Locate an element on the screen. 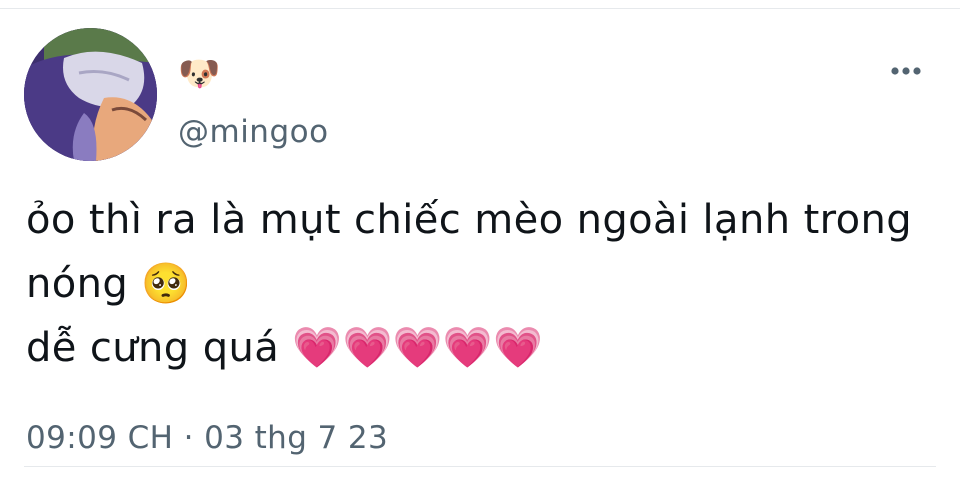 Image resolution: width=960 pixels, height=496 pixels. dog-face-icon: 🐶 is located at coordinates (199, 74).